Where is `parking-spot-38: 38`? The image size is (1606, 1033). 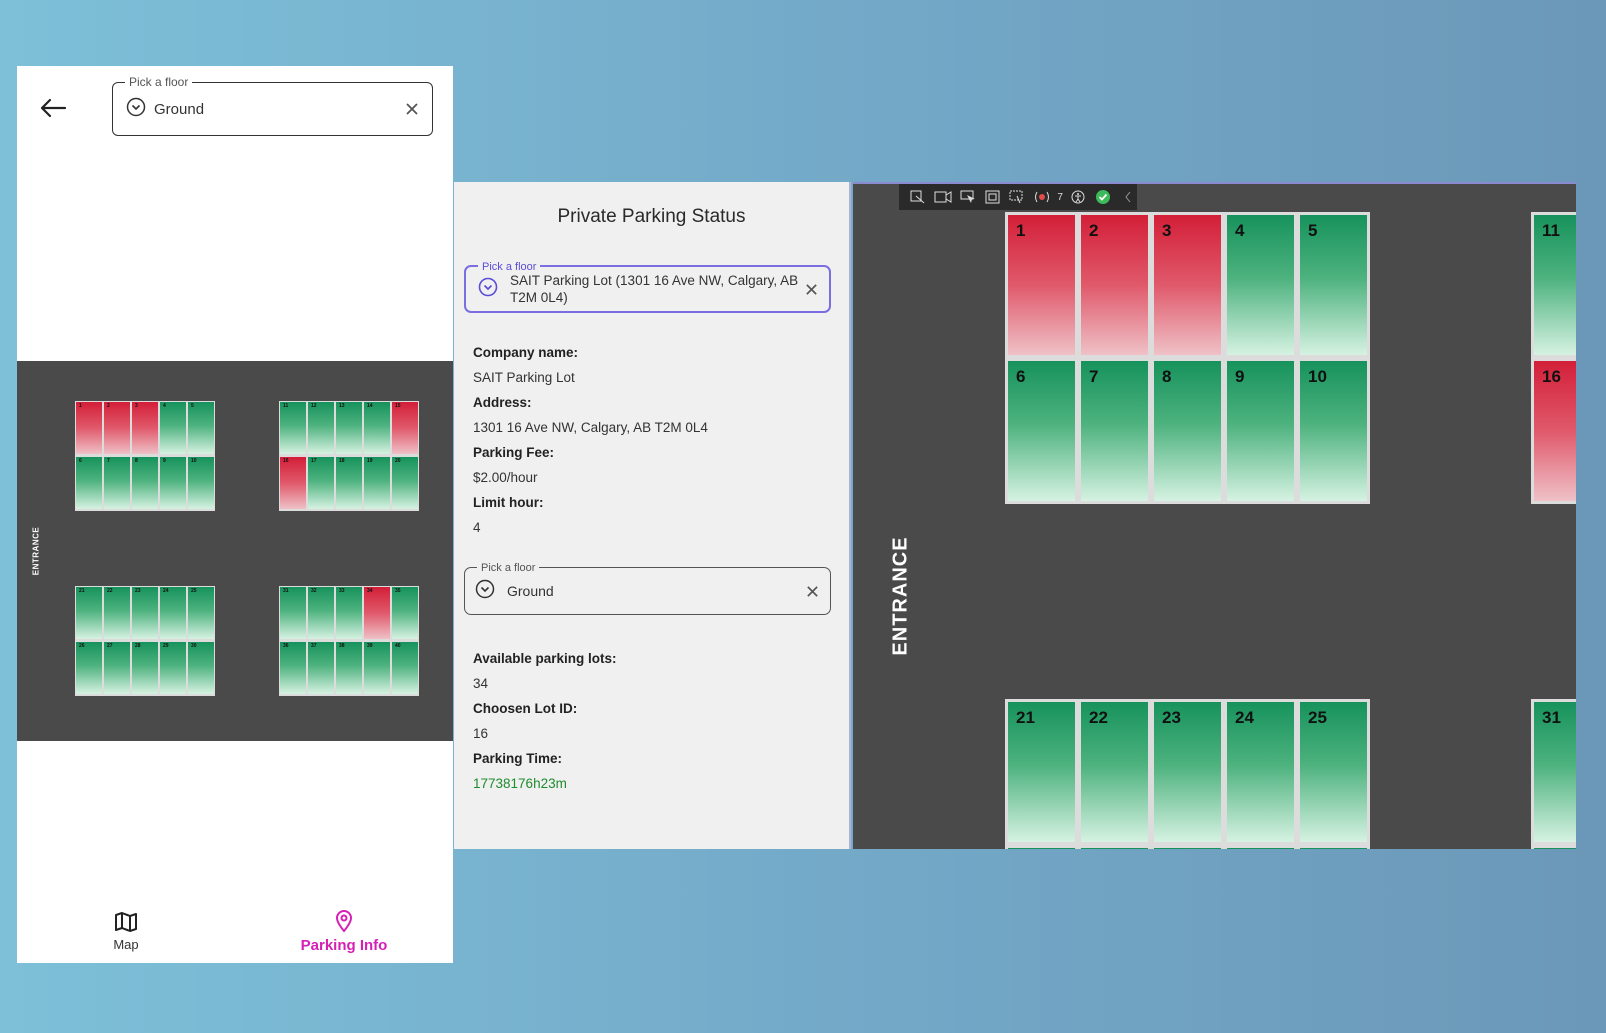 parking-spot-38: 38 is located at coordinates (349, 668).